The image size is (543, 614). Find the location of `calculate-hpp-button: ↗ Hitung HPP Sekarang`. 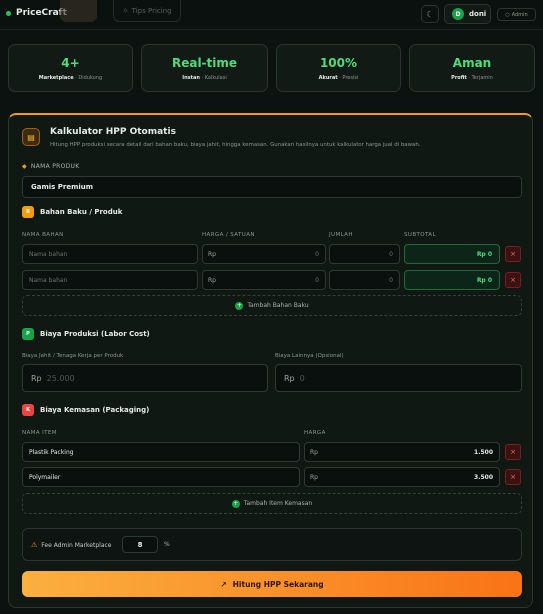

calculate-hpp-button: ↗ Hitung HPP Sekarang is located at coordinates (272, 584).